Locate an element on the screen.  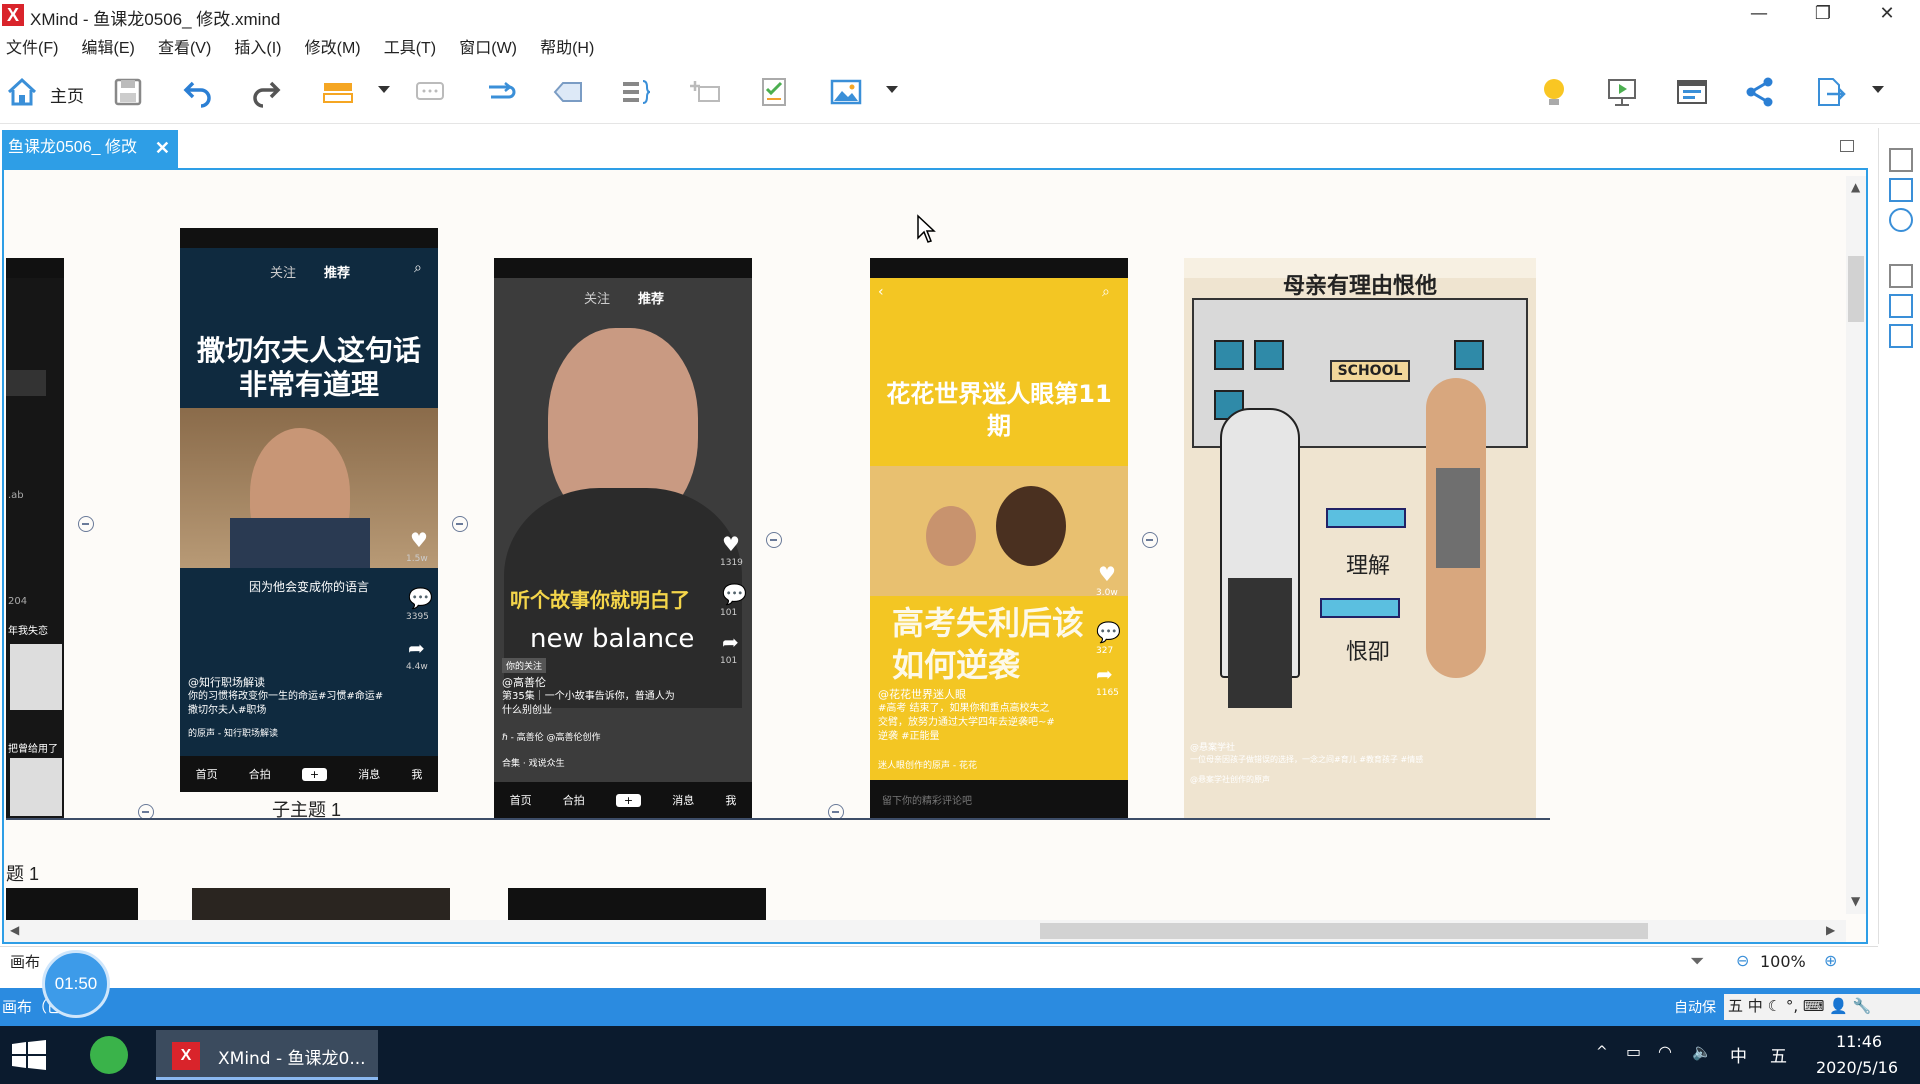
maximize-editor-icon is located at coordinates (1847, 146).